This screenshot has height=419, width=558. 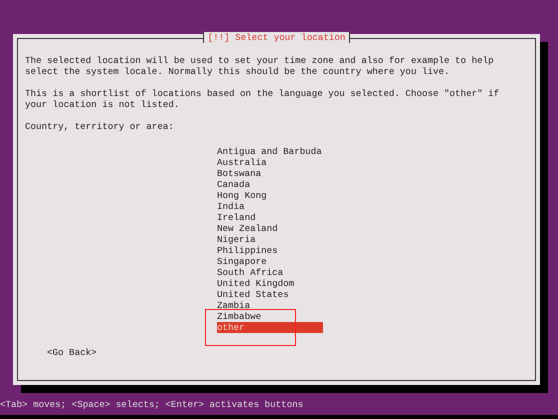 What do you see at coordinates (270, 261) in the screenshot?
I see `location-option: Singapore` at bounding box center [270, 261].